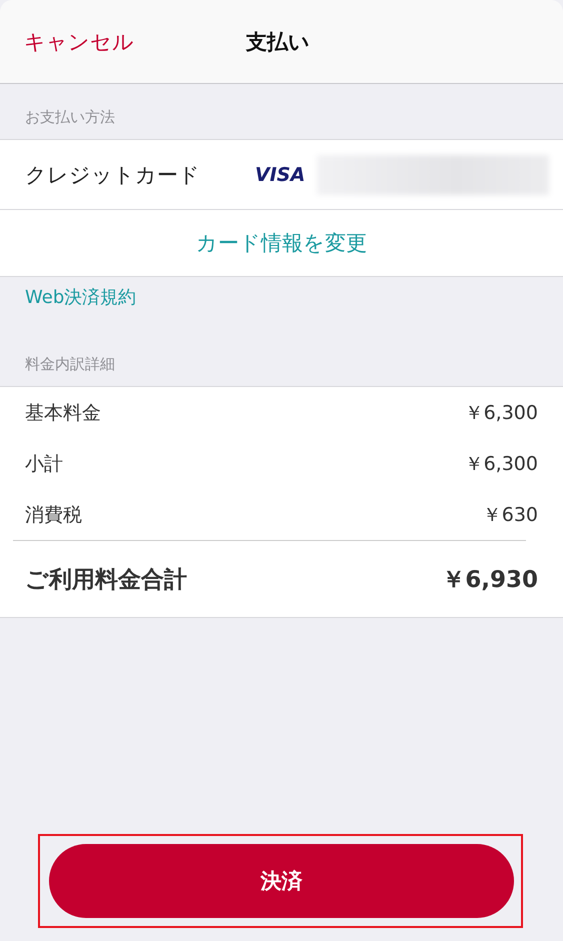 This screenshot has height=941, width=563. What do you see at coordinates (113, 175) in the screenshot?
I see `payment-method-label: クレジットカード` at bounding box center [113, 175].